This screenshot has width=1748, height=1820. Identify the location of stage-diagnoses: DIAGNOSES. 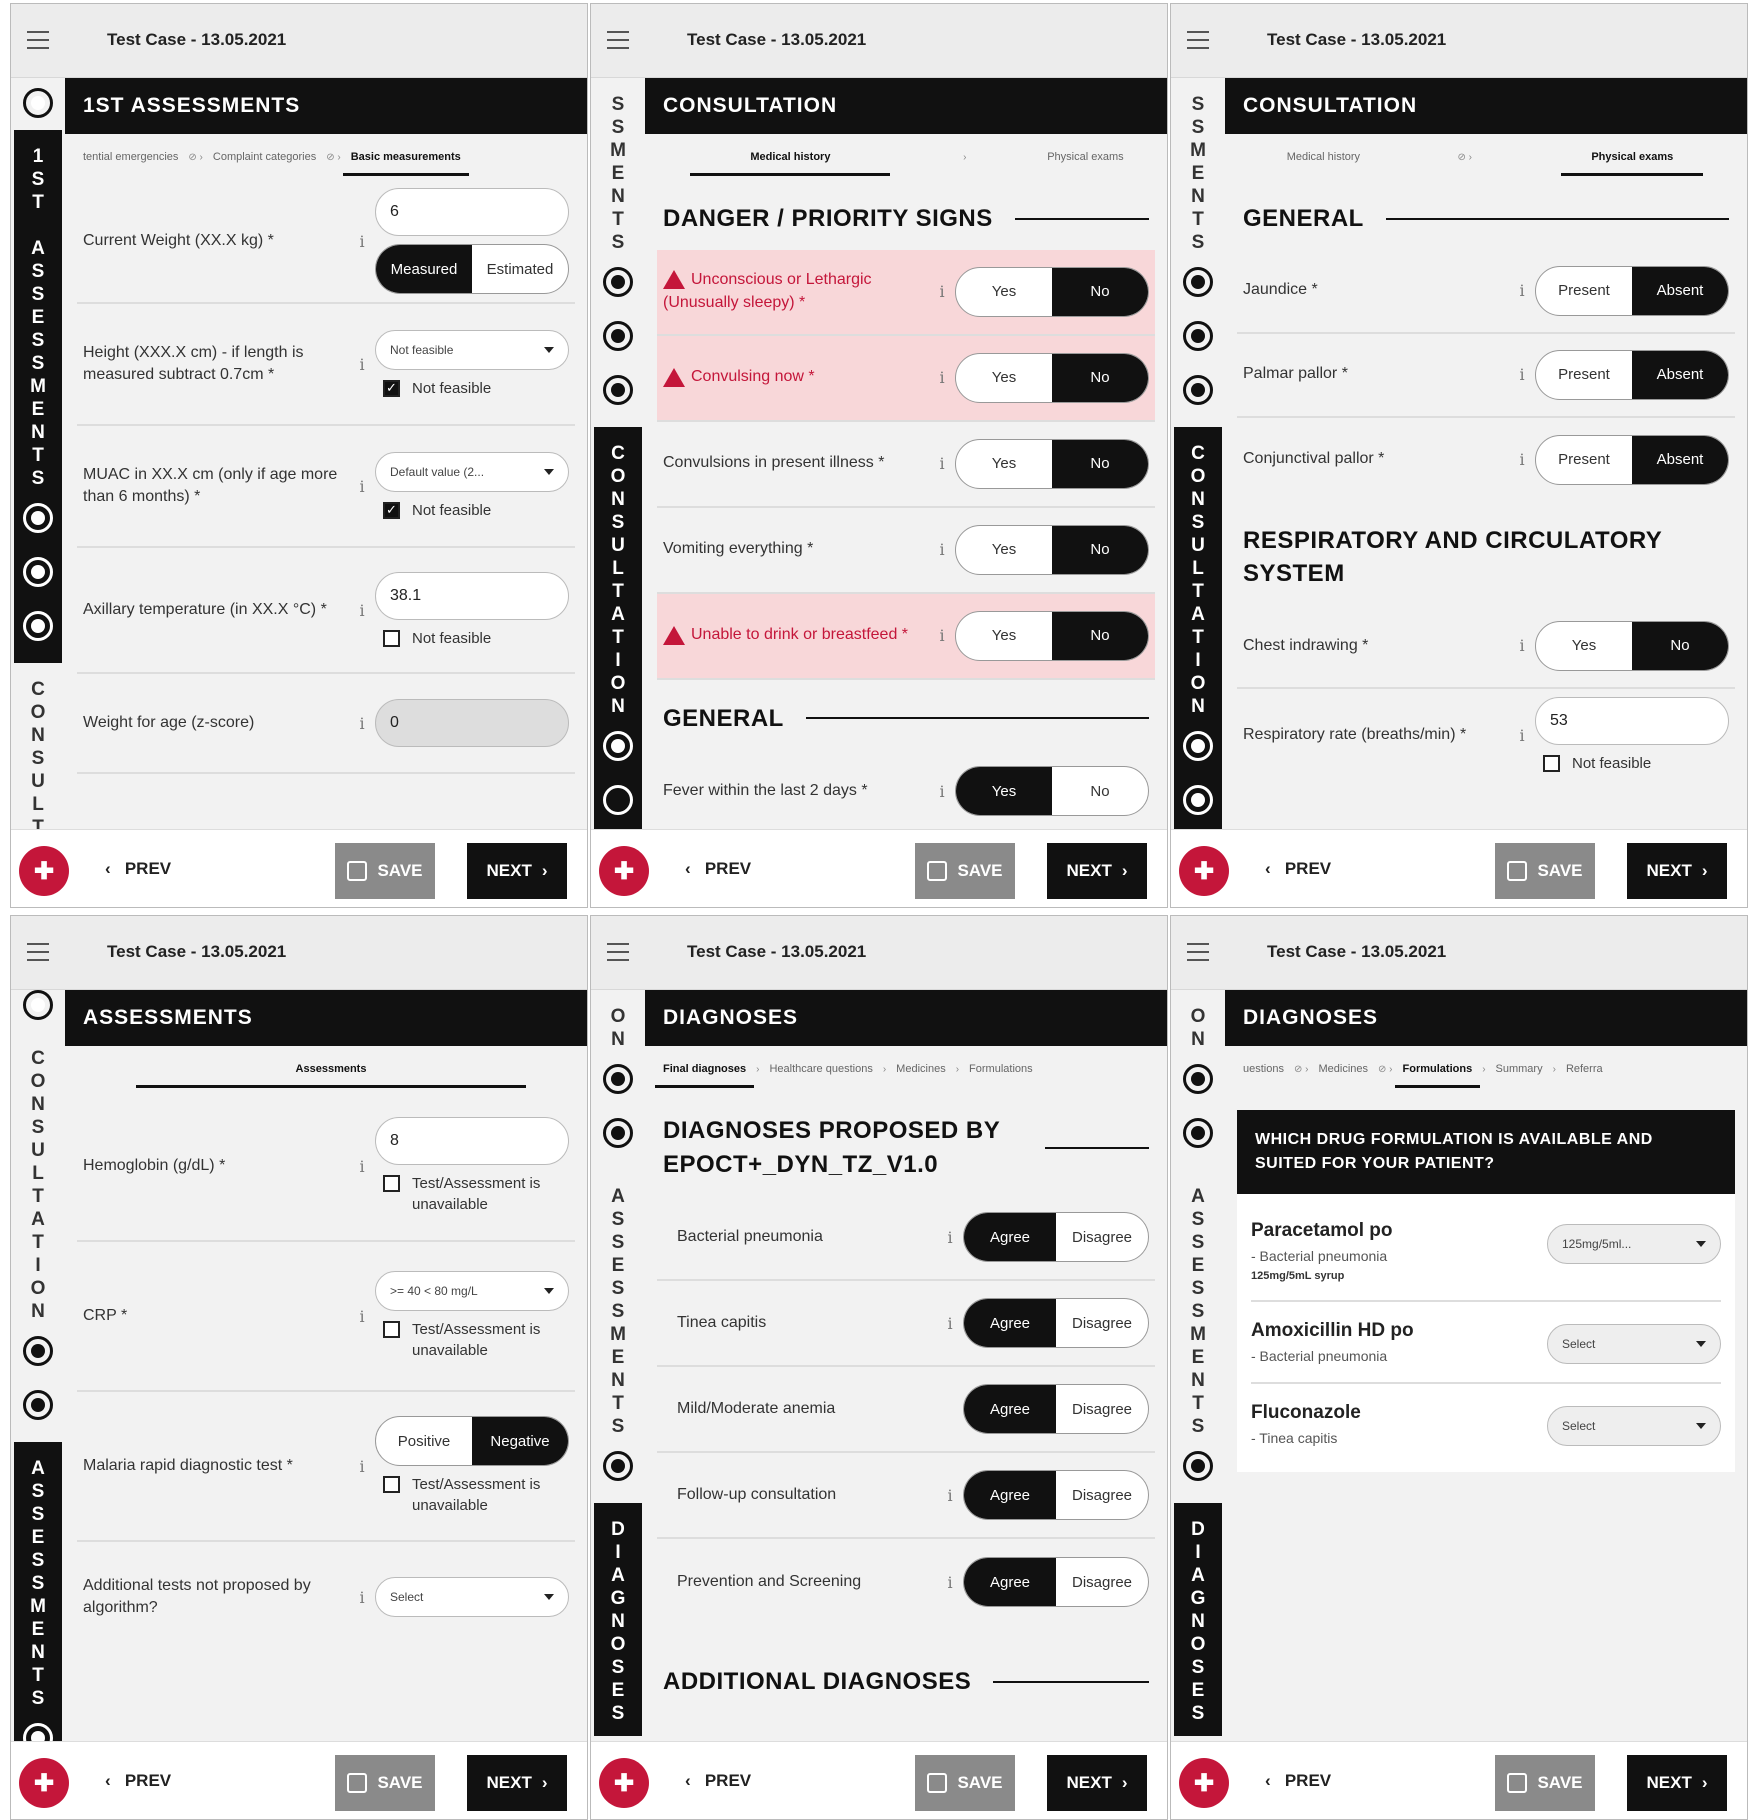
(618, 1619).